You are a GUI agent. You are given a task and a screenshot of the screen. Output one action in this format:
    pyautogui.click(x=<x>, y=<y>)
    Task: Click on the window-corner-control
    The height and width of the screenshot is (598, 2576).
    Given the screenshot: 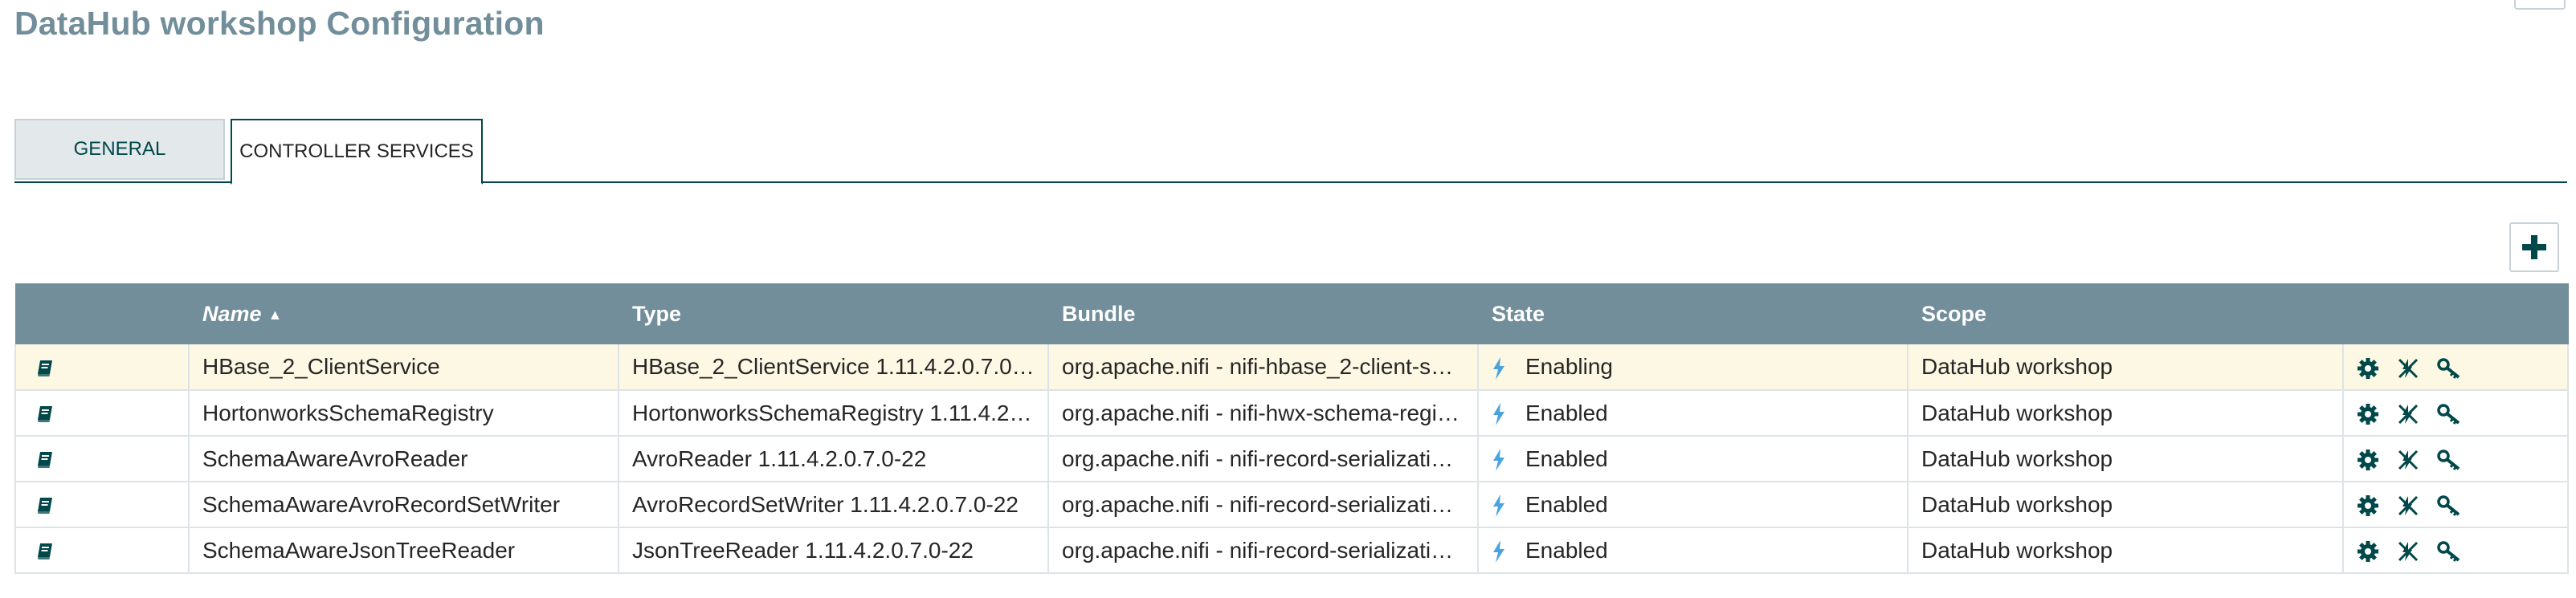 What is the action you would take?
    pyautogui.click(x=2540, y=5)
    